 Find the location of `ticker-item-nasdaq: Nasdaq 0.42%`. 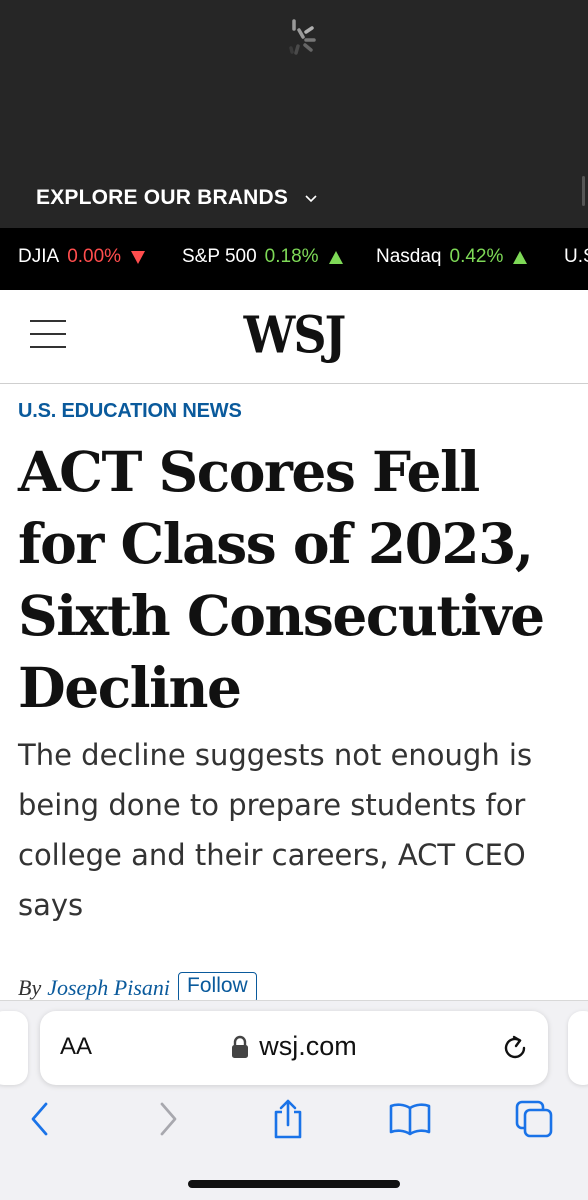

ticker-item-nasdaq: Nasdaq 0.42% is located at coordinates (452, 257).